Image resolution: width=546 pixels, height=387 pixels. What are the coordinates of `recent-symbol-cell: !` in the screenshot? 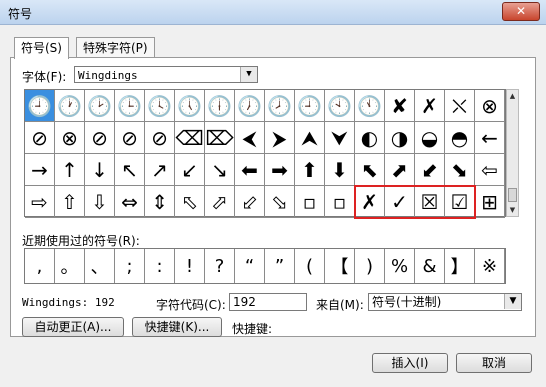 It's located at (190, 266).